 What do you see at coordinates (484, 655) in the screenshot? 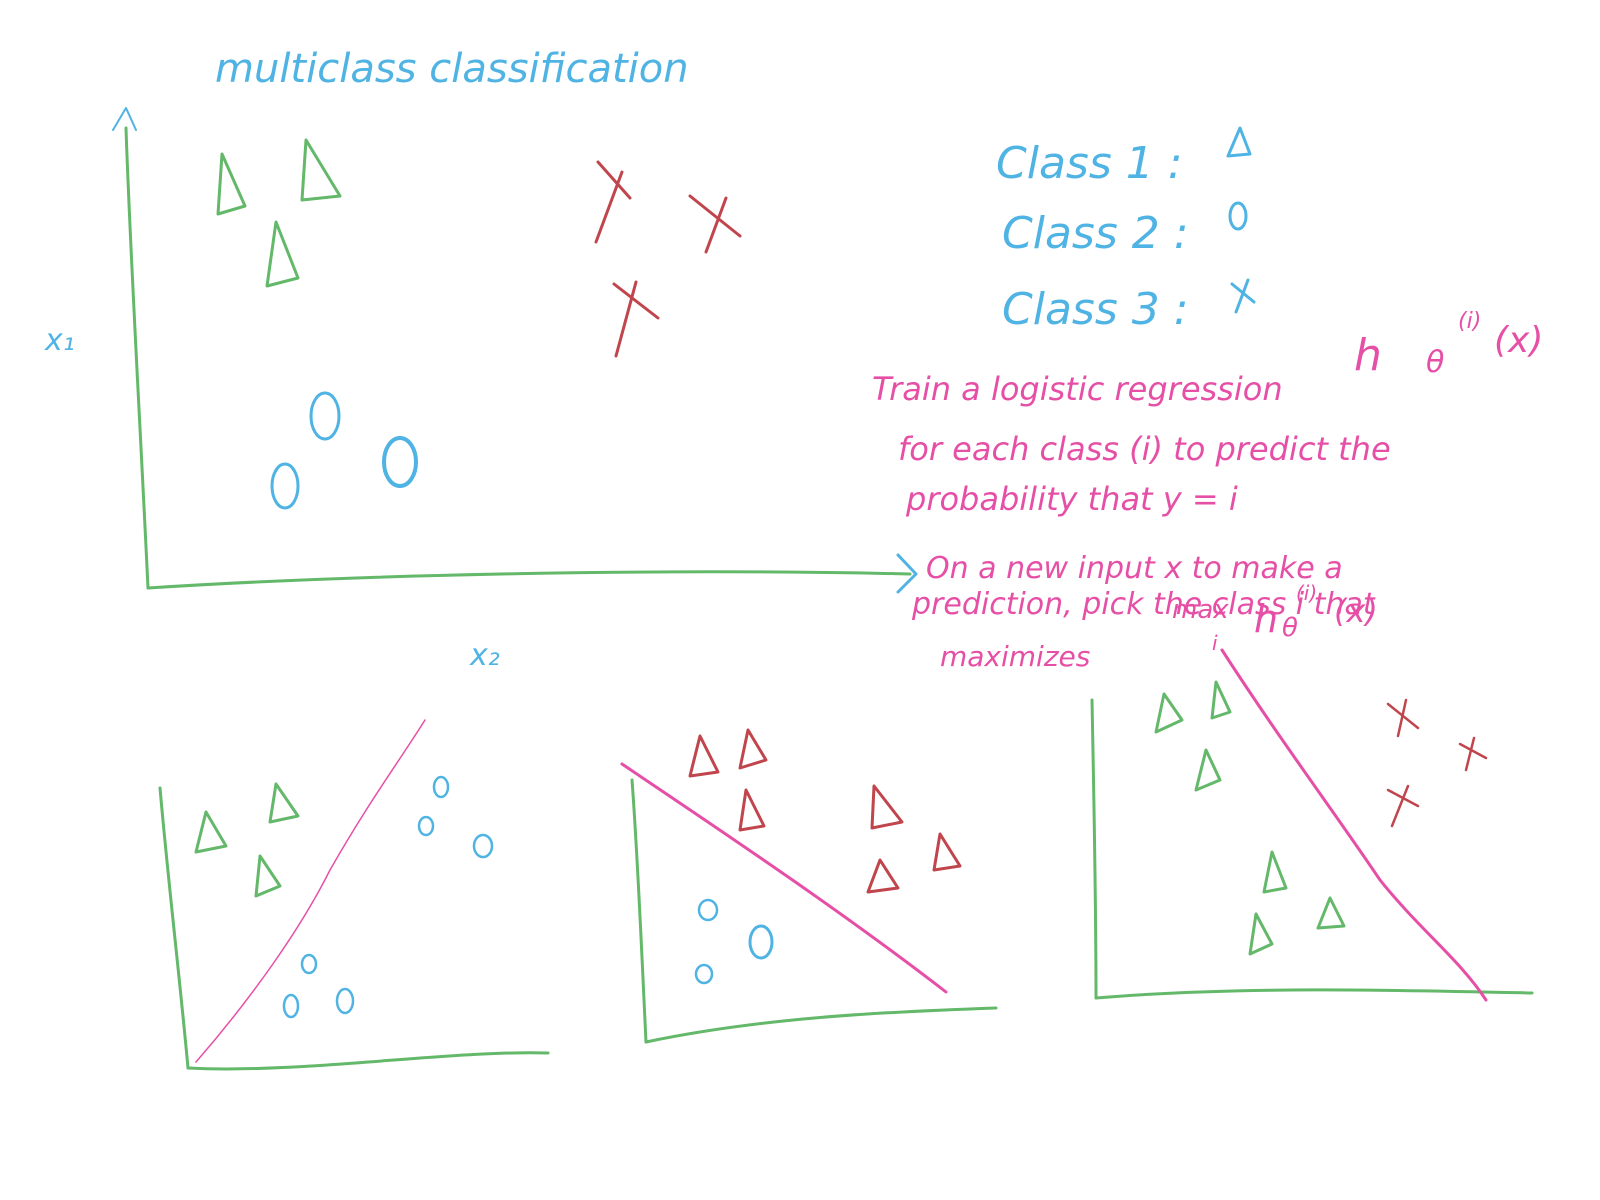
I see `x-axis-label: x₂` at bounding box center [484, 655].